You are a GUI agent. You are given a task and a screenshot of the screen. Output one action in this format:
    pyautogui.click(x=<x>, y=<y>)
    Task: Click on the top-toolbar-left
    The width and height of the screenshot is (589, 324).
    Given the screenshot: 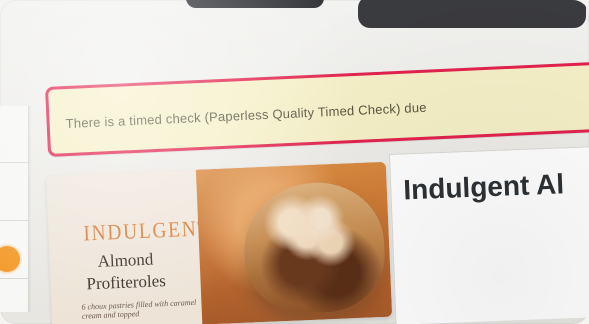 What is the action you would take?
    pyautogui.click(x=255, y=4)
    